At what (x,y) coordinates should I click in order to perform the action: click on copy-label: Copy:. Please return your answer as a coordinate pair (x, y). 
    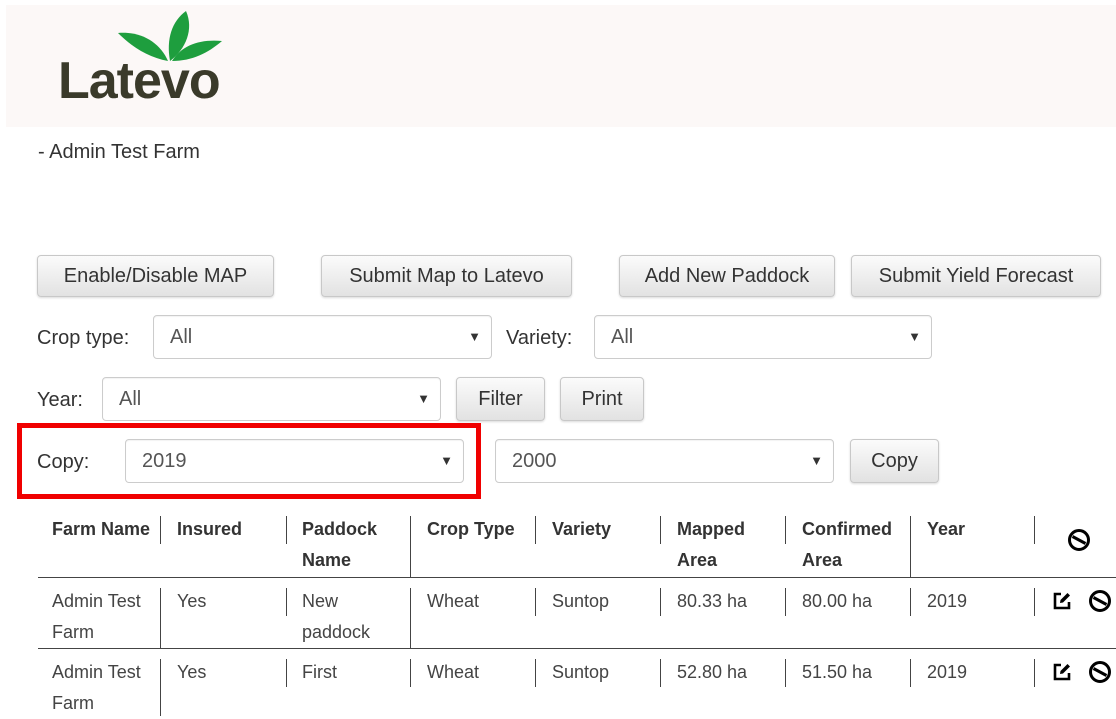
    Looking at the image, I should click on (63, 462).